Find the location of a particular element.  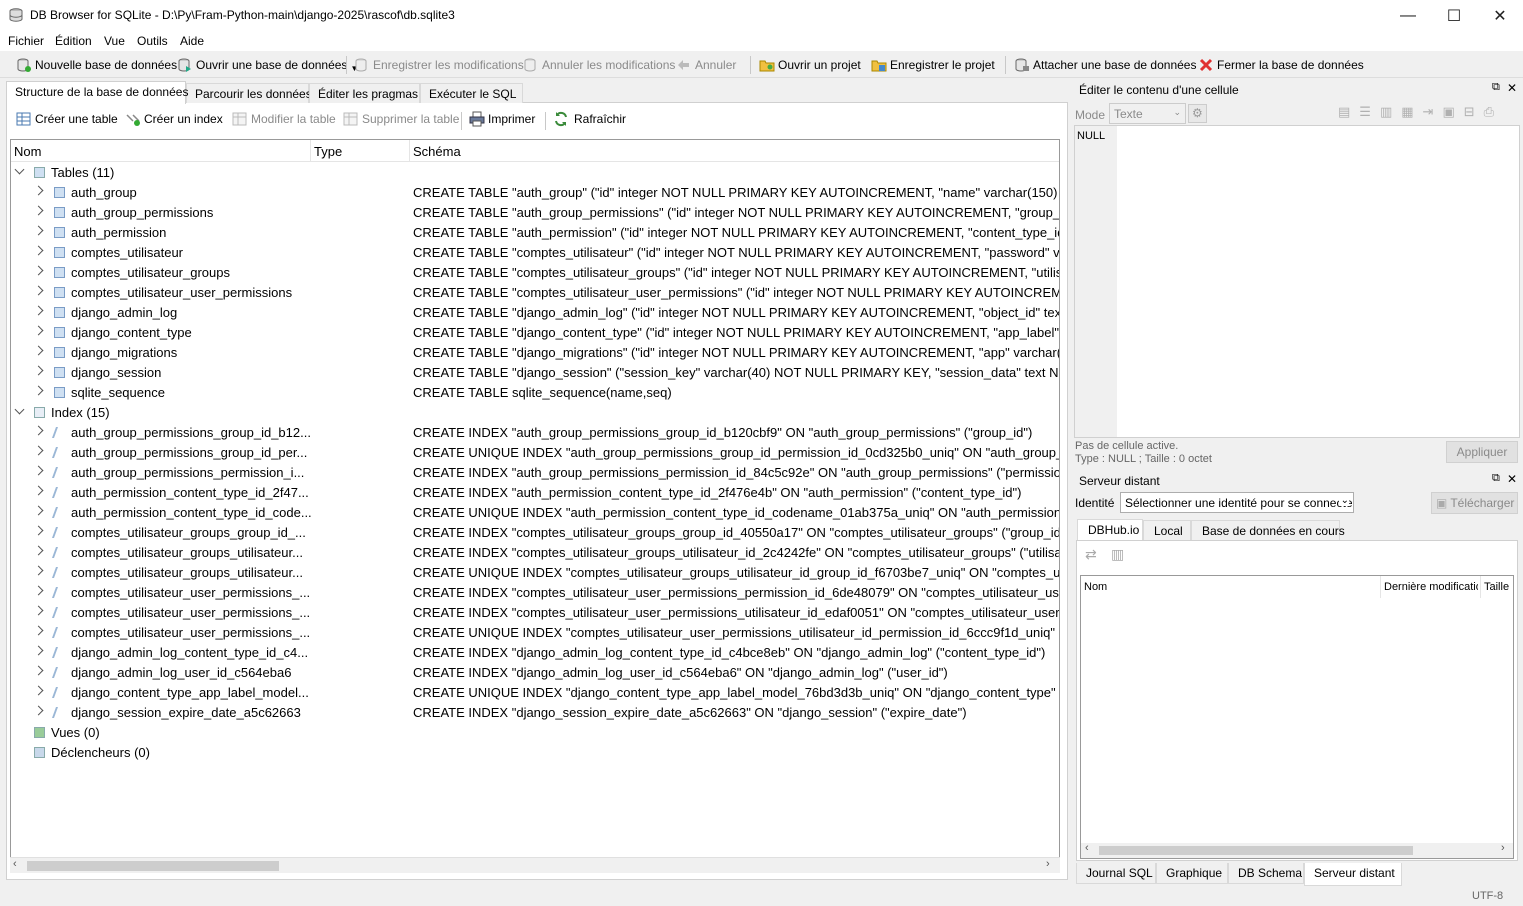

refresh-remote-icon: ⇄ is located at coordinates (1091, 554).